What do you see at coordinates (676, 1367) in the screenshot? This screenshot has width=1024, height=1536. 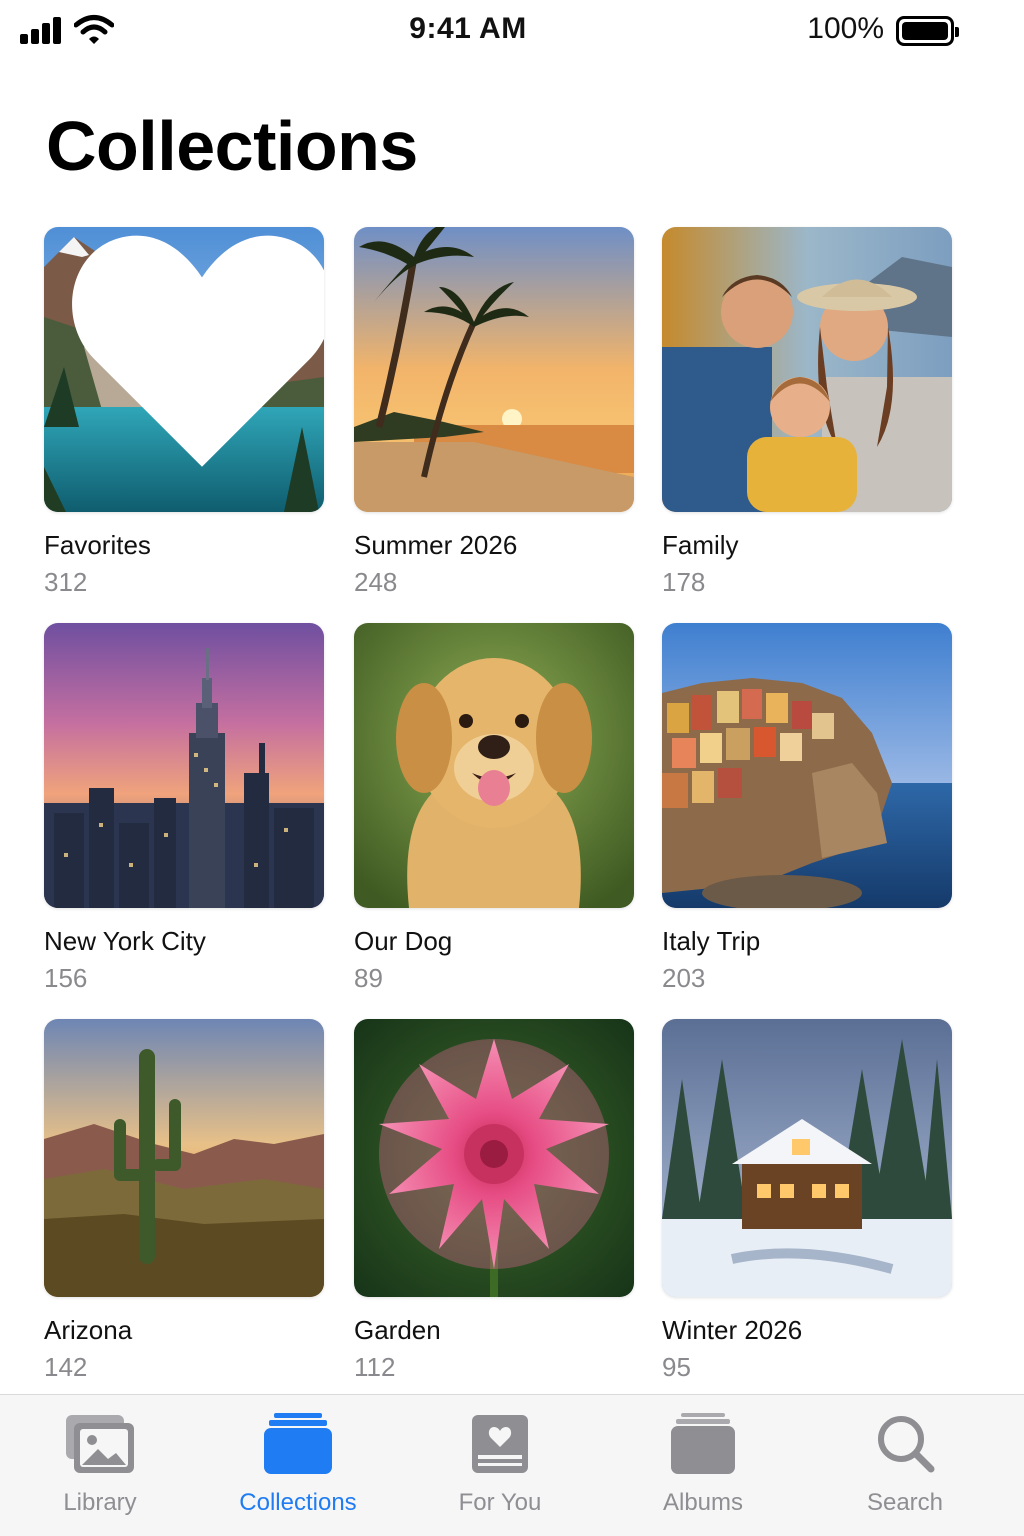 I see `collection-count: 95` at bounding box center [676, 1367].